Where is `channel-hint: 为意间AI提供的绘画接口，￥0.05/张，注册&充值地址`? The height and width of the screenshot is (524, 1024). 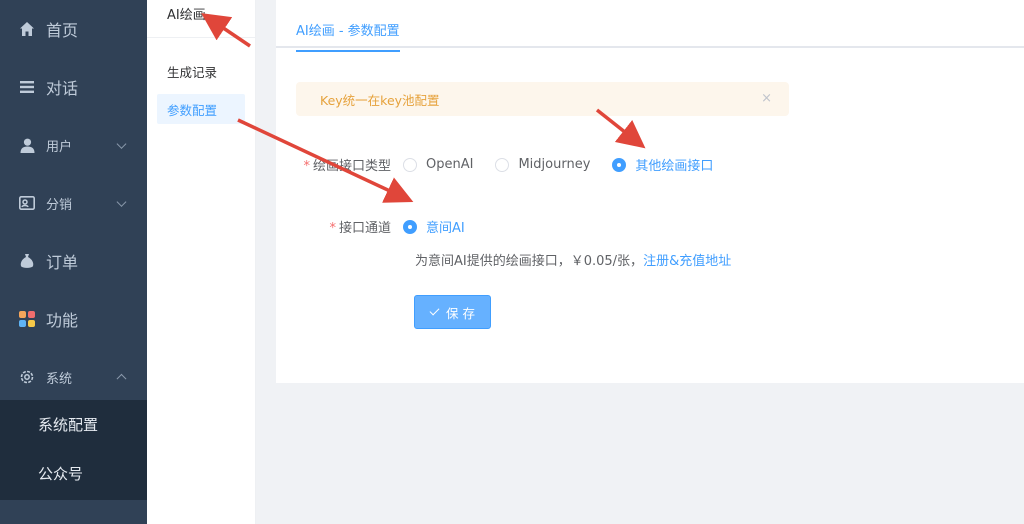 channel-hint: 为意间AI提供的绘画接口，￥0.05/张，注册&充值地址 is located at coordinates (573, 259).